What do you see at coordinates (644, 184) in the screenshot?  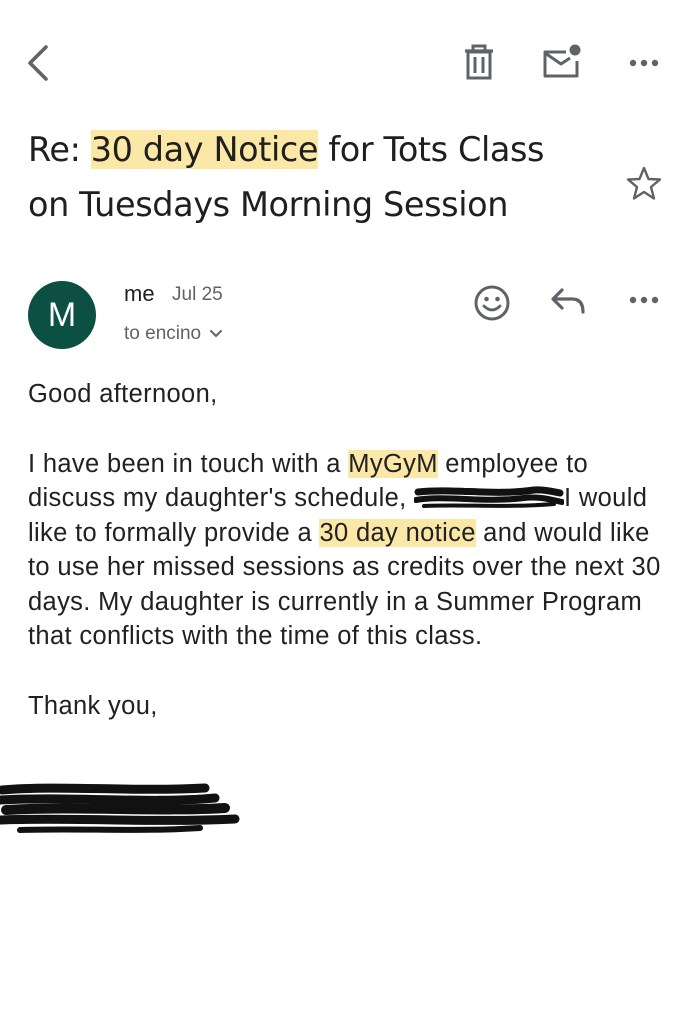 I see `star-icon` at bounding box center [644, 184].